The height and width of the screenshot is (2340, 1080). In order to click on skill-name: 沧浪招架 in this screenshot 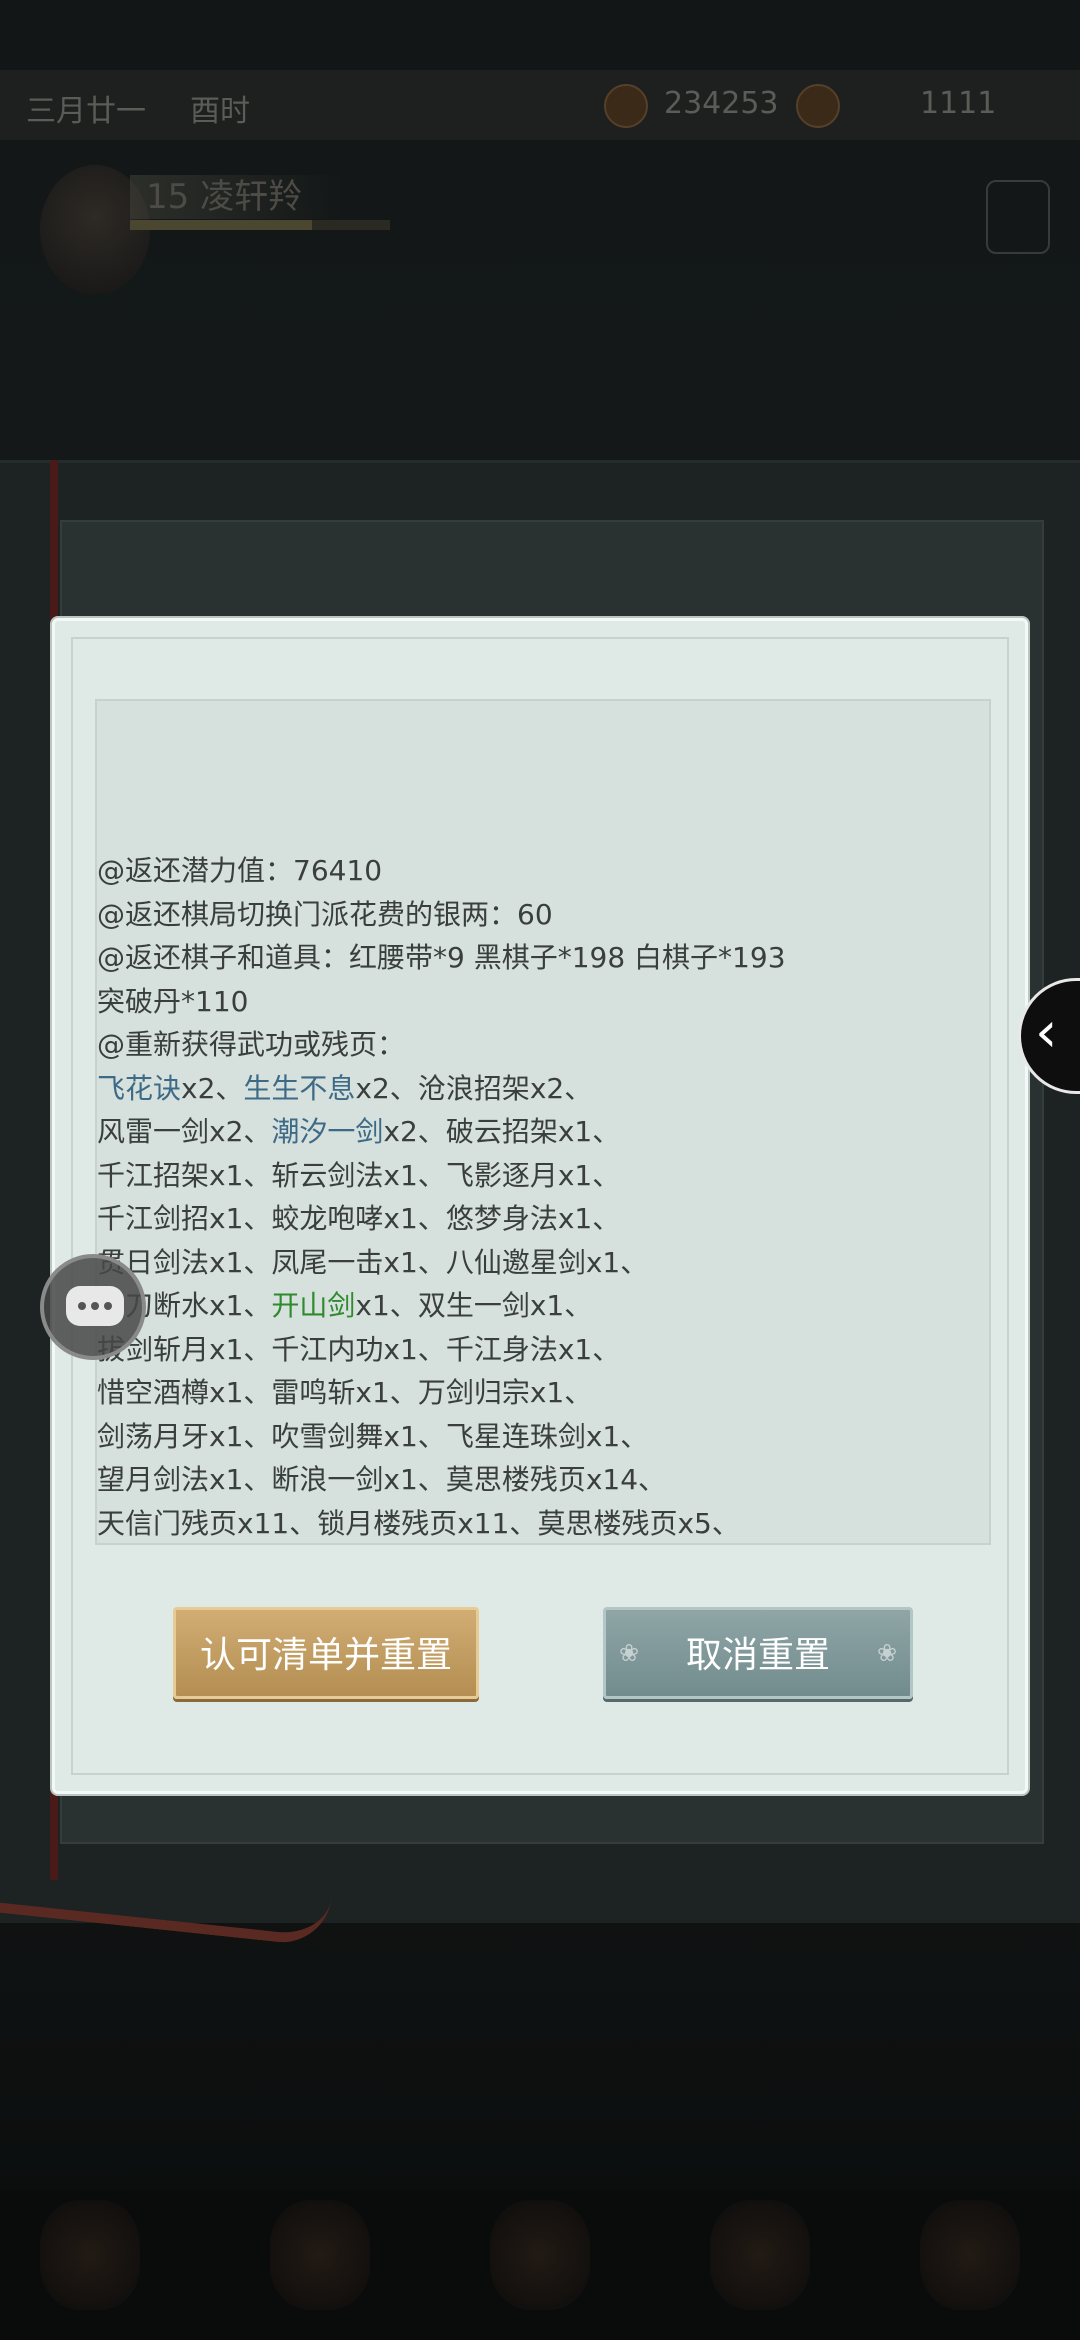, I will do `click(473, 1088)`.